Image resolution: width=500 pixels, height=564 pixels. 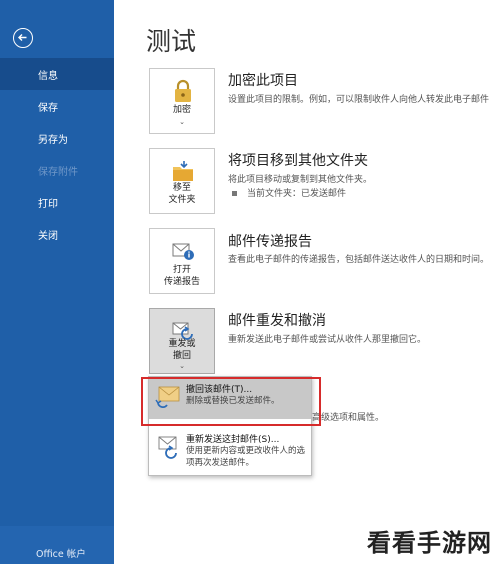 I want to click on current-folder-label: 当前文件夹：已发送邮件, so click(x=297, y=194).